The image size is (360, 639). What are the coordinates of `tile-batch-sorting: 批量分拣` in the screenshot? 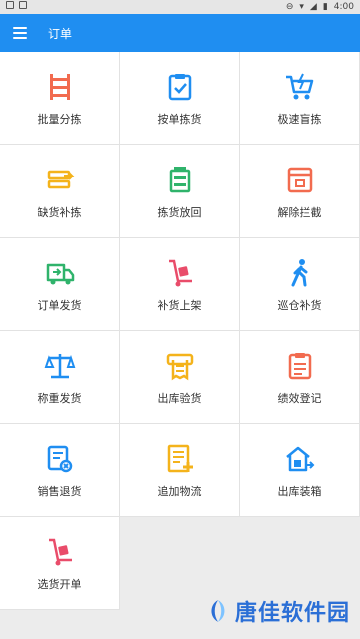 It's located at (60, 98).